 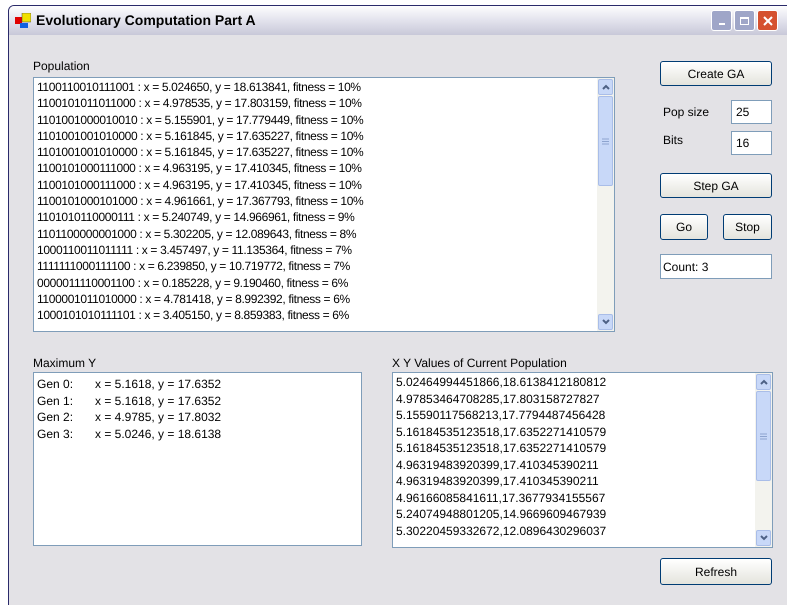 I want to click on list-item: 5.30220459332672,12.0896430296037, so click(x=575, y=530).